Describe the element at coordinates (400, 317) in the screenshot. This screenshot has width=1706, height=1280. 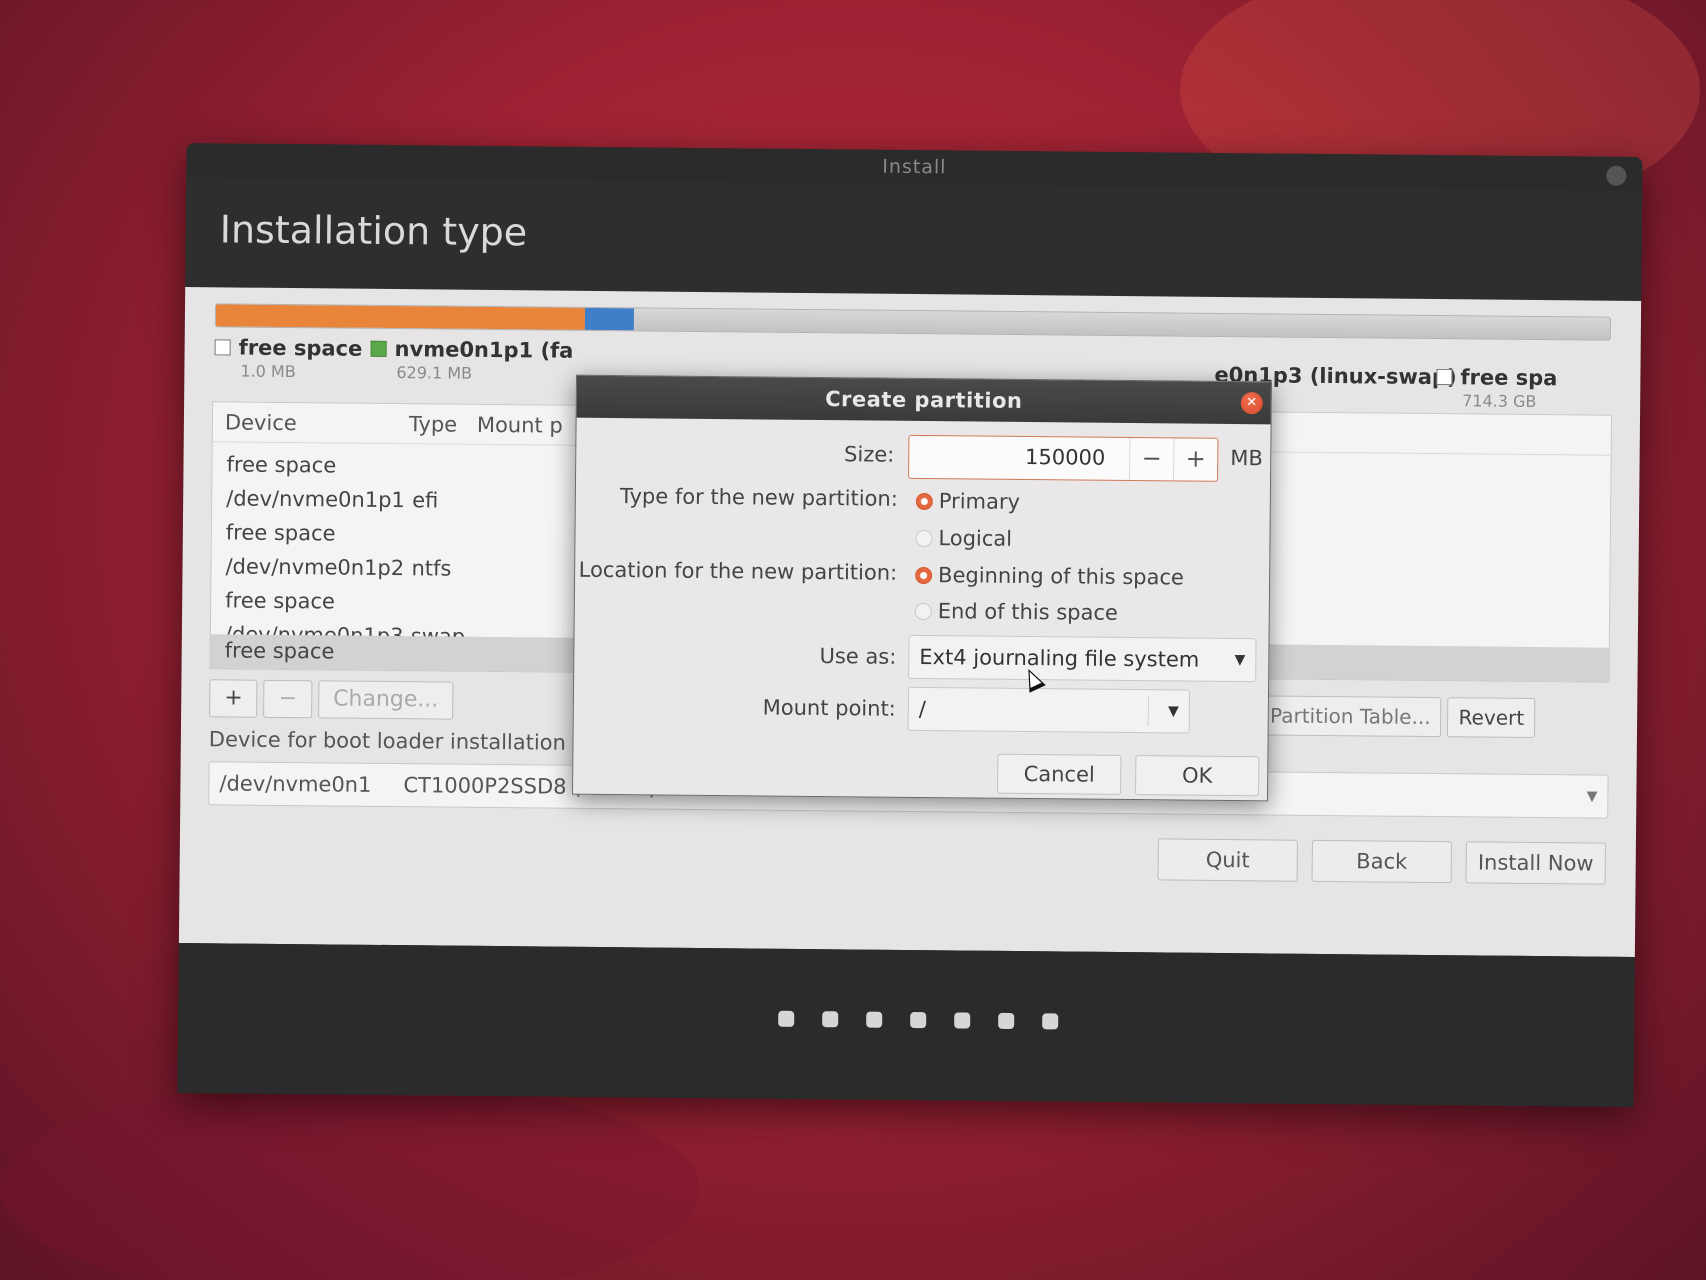
I see `partition-segment-ntfs` at that location.